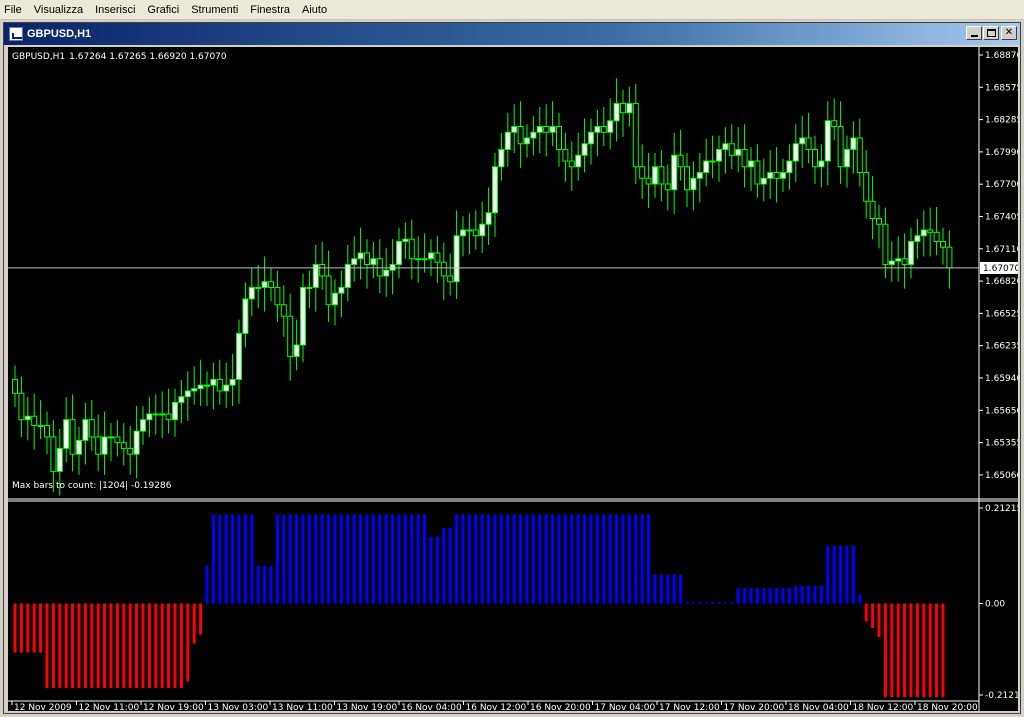  What do you see at coordinates (314, 10) in the screenshot?
I see `menu-aiuto: Aiuto` at bounding box center [314, 10].